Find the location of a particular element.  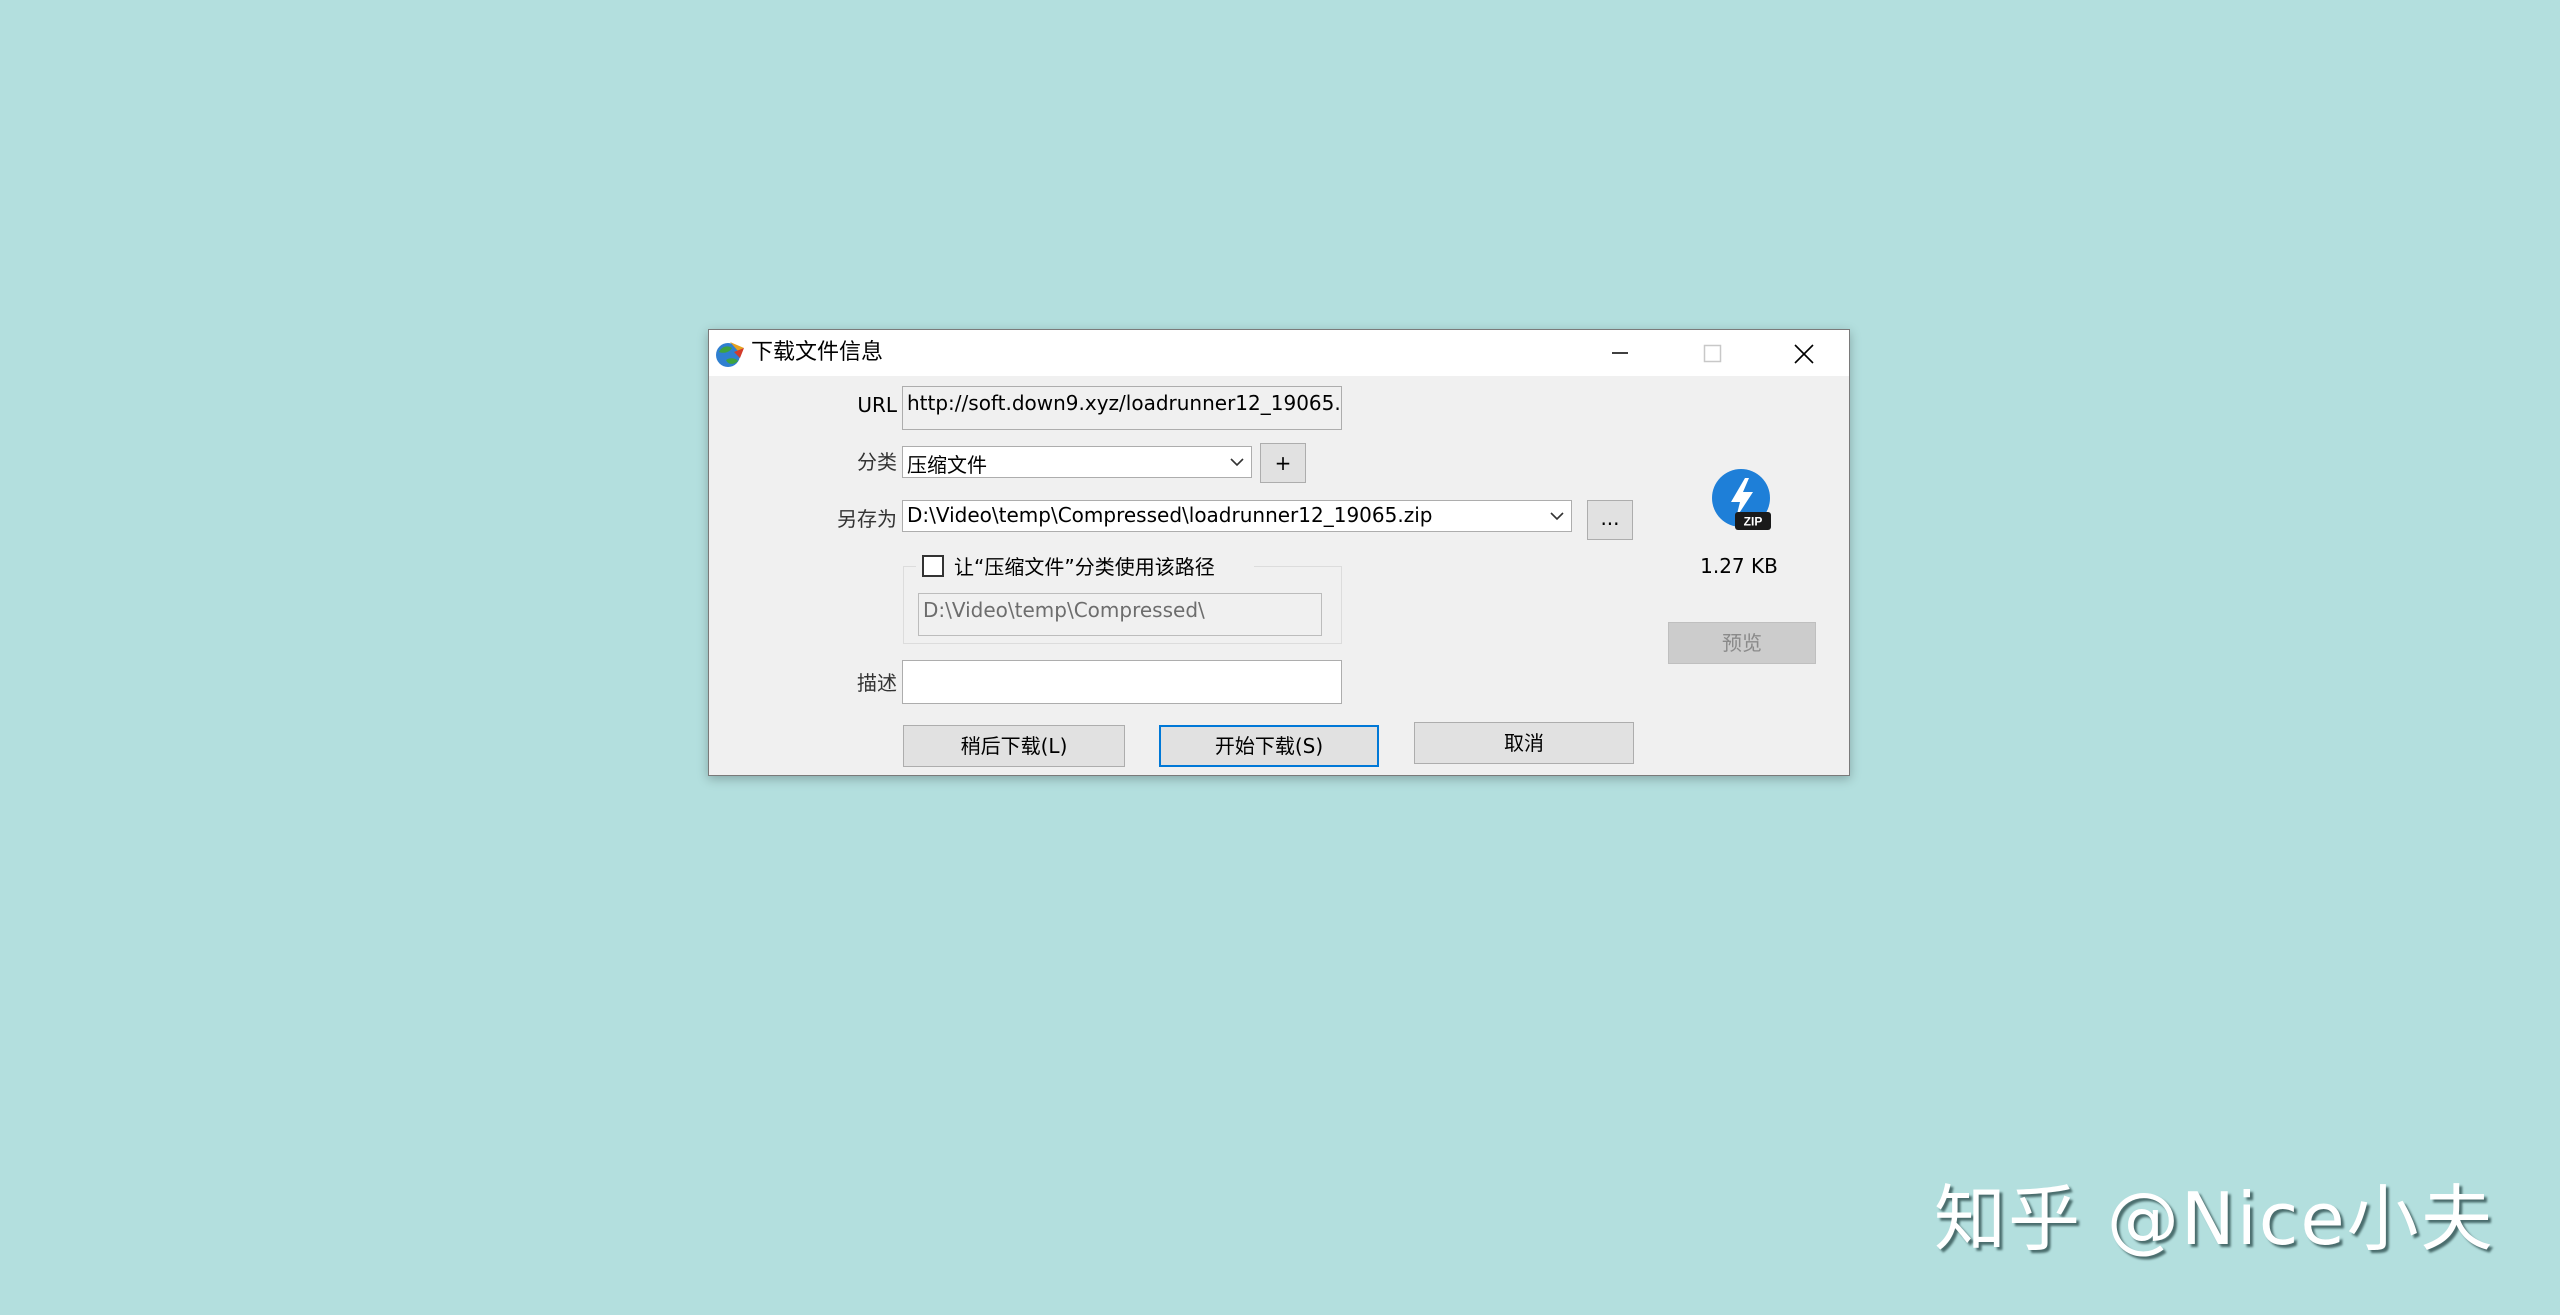

maximize-button is located at coordinates (1712, 353).